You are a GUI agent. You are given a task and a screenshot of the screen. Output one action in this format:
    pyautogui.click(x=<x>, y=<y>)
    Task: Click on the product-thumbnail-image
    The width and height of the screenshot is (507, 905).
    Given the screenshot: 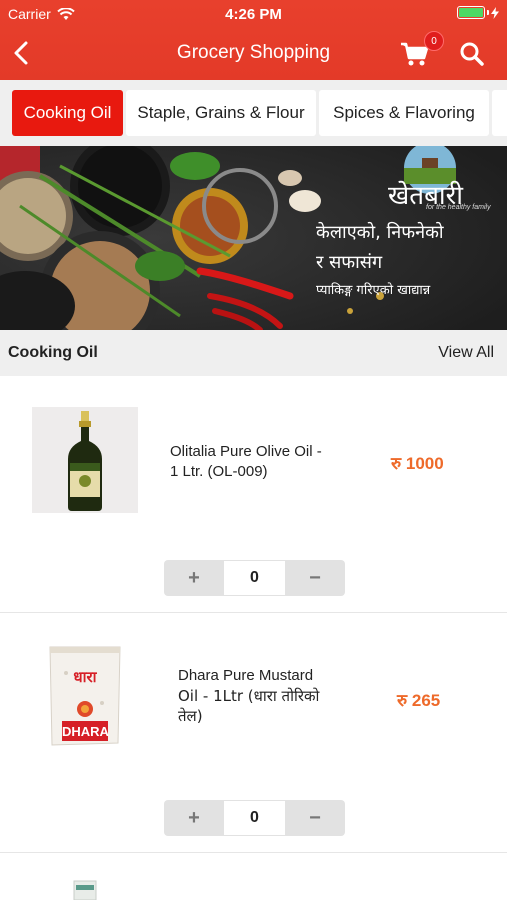 What is the action you would take?
    pyautogui.click(x=85, y=890)
    